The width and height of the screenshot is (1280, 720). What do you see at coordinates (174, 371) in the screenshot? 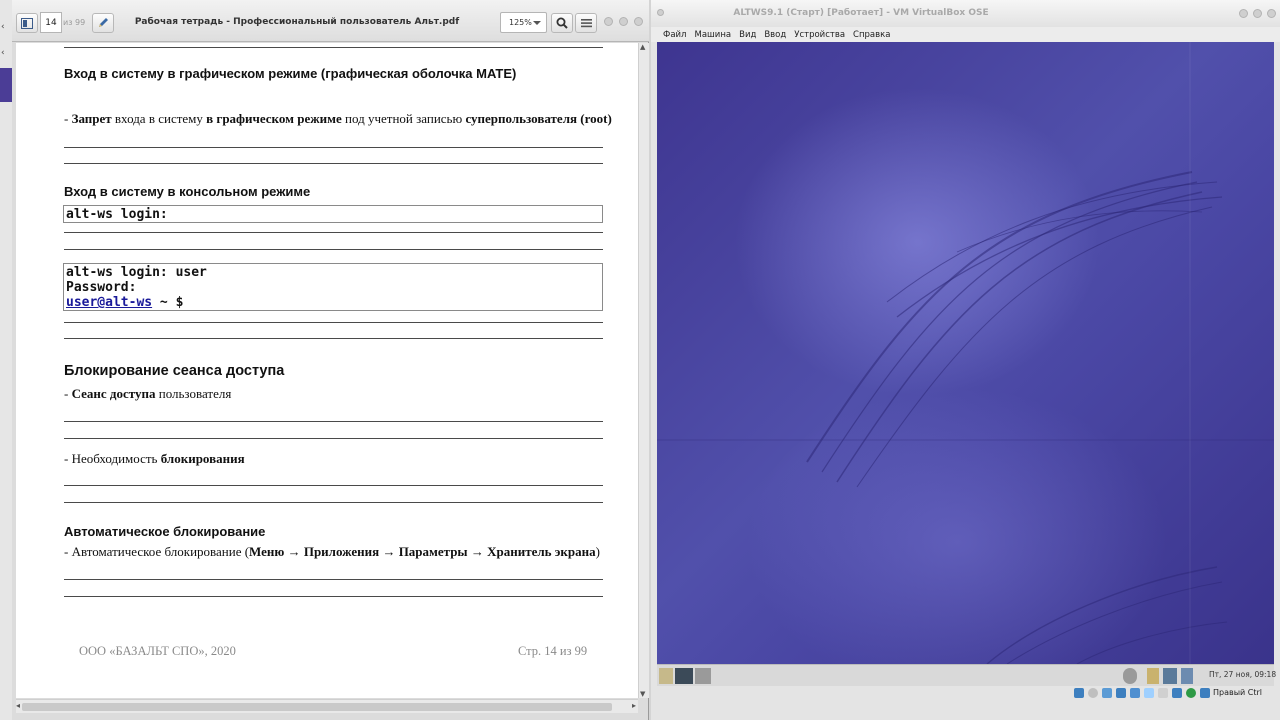
I see `heading-session-lock: Блокирование сеанса доступа` at bounding box center [174, 371].